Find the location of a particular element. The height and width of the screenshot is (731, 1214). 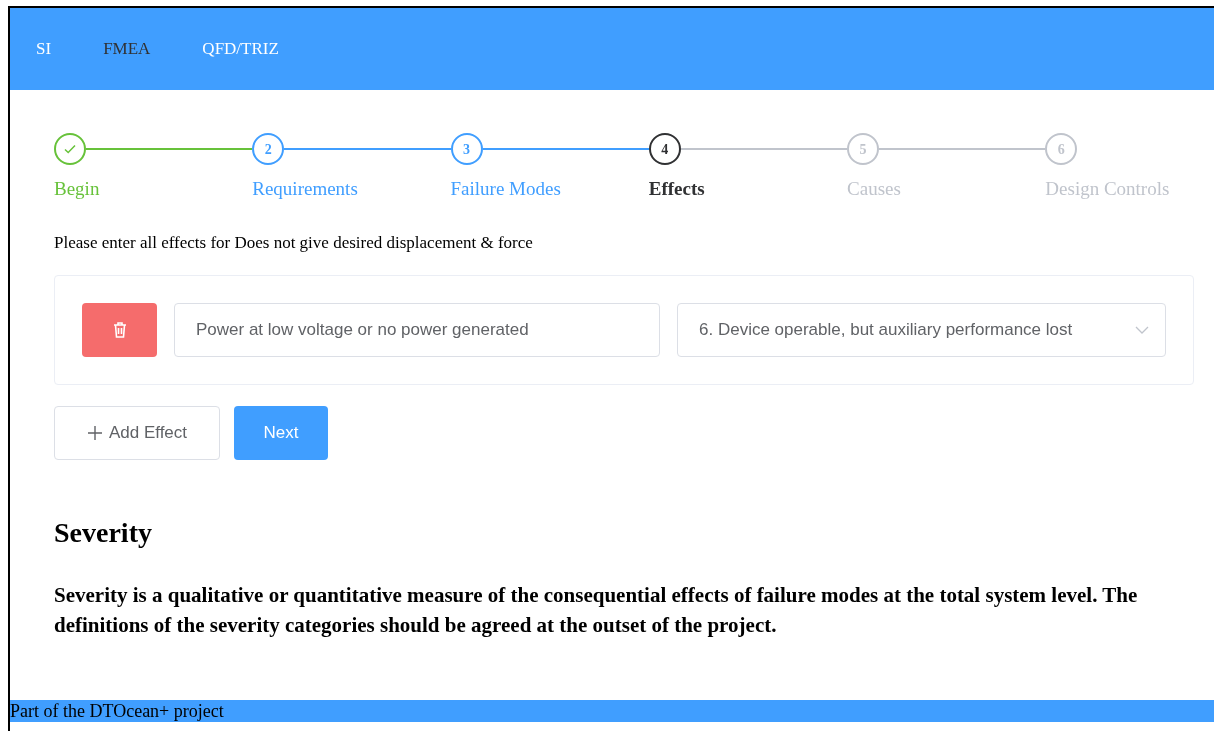

delete-button is located at coordinates (119, 330).